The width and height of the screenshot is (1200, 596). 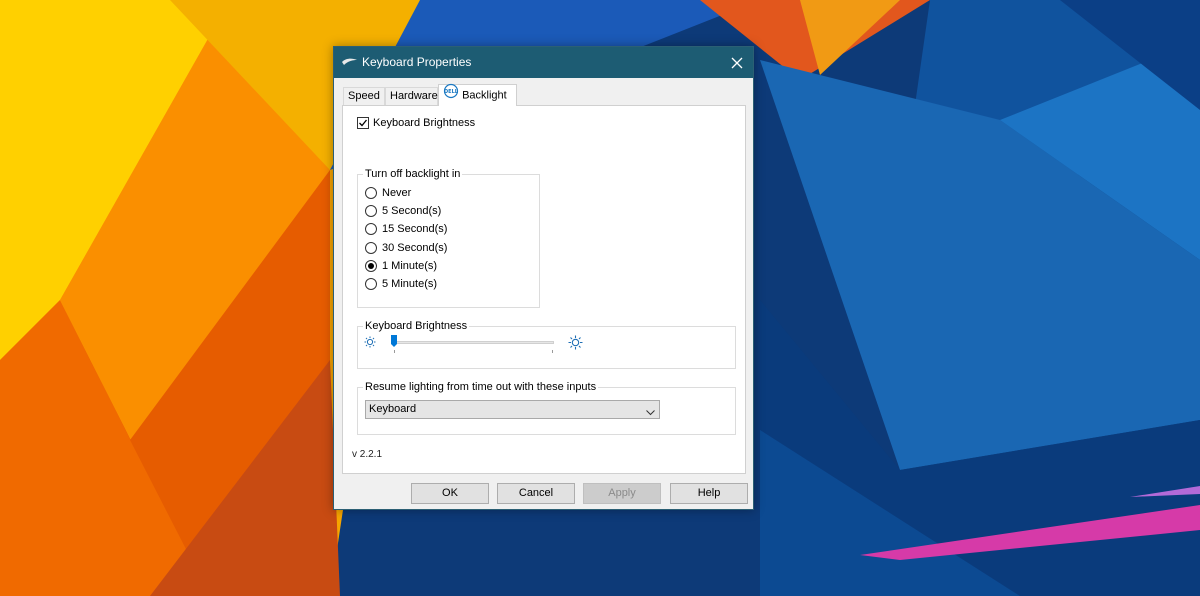 What do you see at coordinates (370, 343) in the screenshot?
I see `dim-sun-icon` at bounding box center [370, 343].